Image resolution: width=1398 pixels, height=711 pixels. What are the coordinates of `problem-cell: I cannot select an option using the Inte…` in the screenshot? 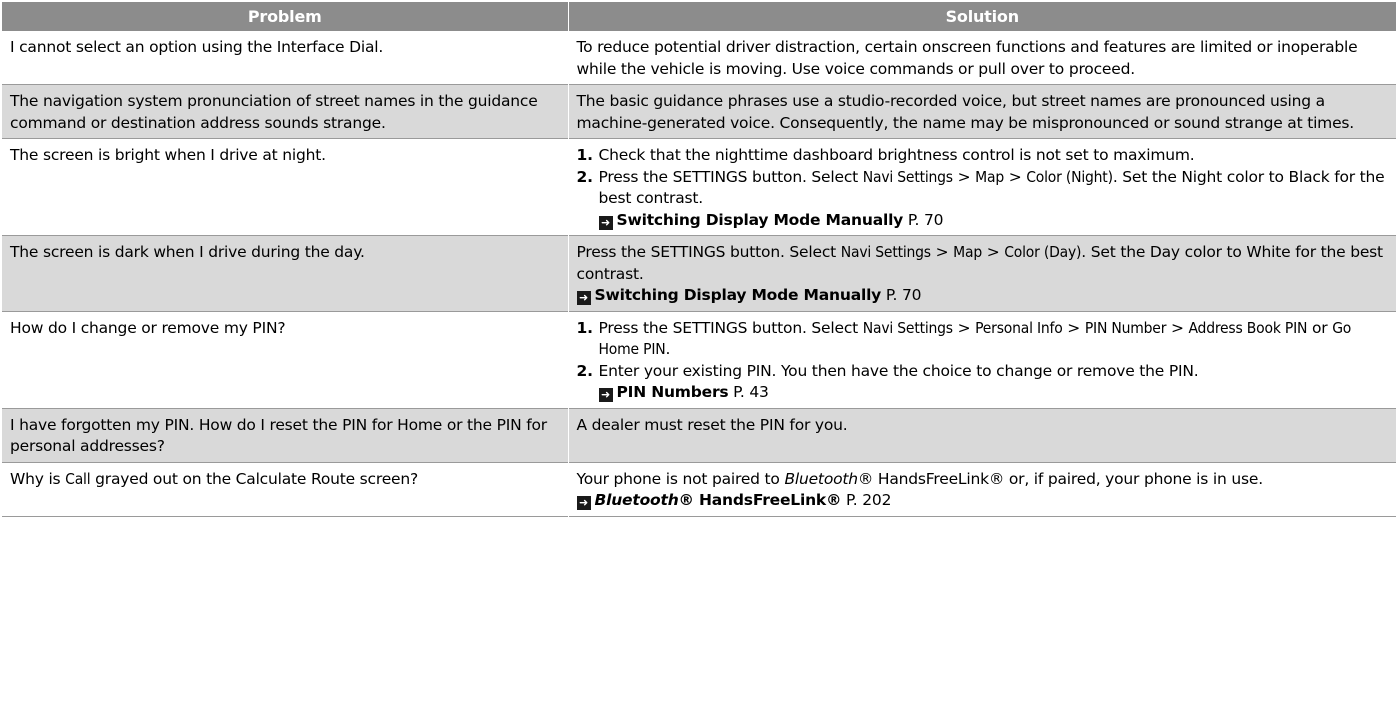 It's located at (285, 58).